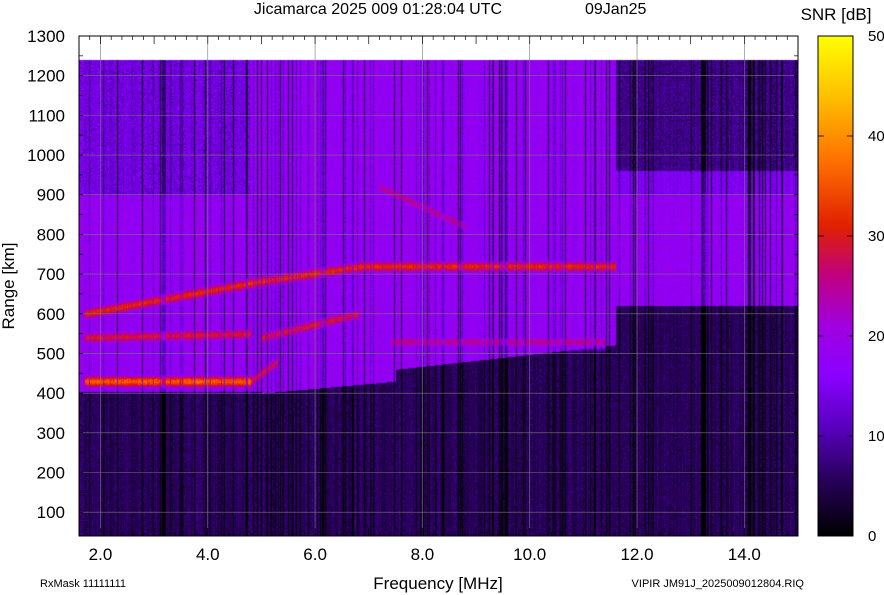  Describe the element at coordinates (615, 9) in the screenshot. I see `chart-date: 09Jan25` at that location.